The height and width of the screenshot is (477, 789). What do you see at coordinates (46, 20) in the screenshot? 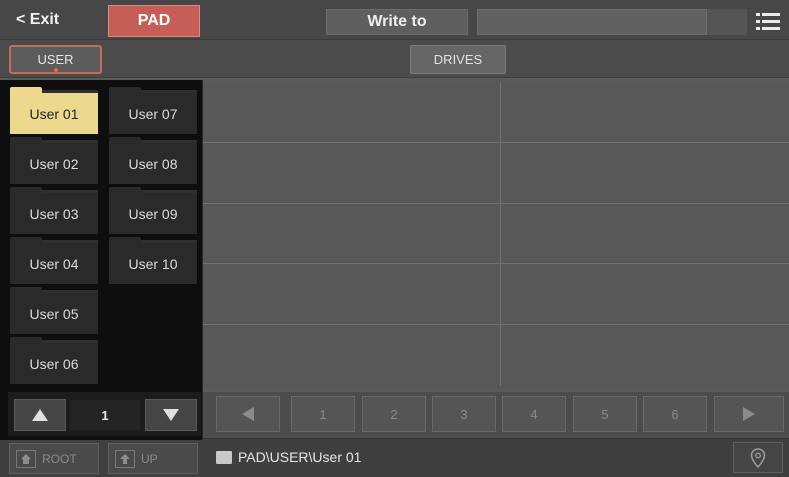
I see `exit-button: < Exit` at bounding box center [46, 20].